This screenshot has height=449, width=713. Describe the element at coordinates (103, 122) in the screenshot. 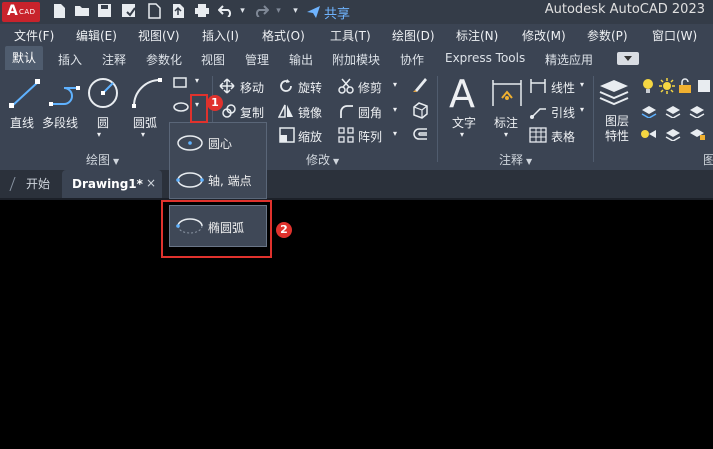

I see `circle-label: 圆` at that location.